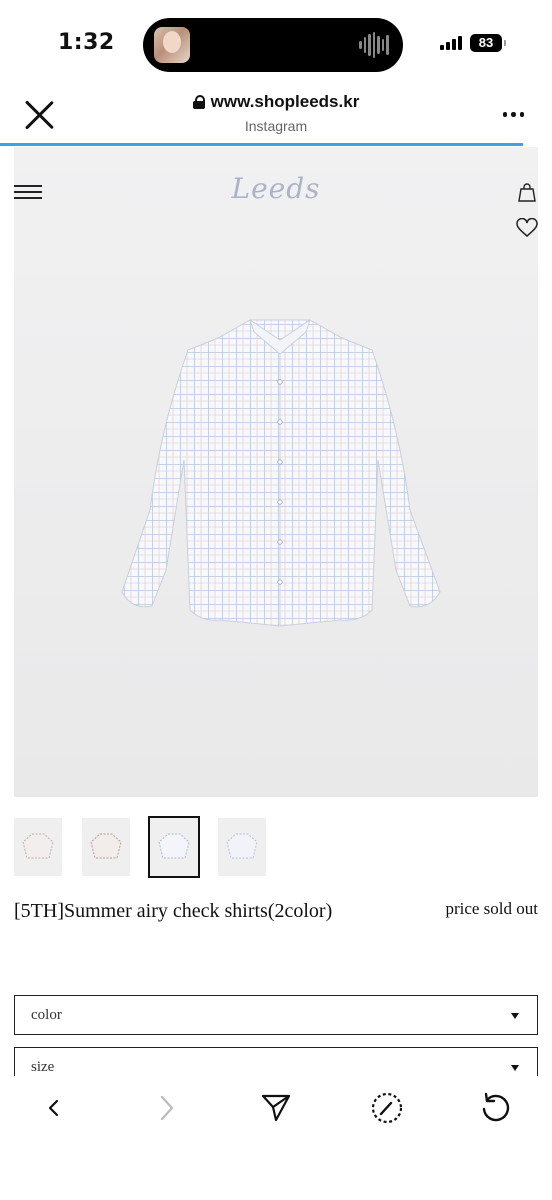  Describe the element at coordinates (276, 126) in the screenshot. I see `url-source-label: Instagram` at that location.